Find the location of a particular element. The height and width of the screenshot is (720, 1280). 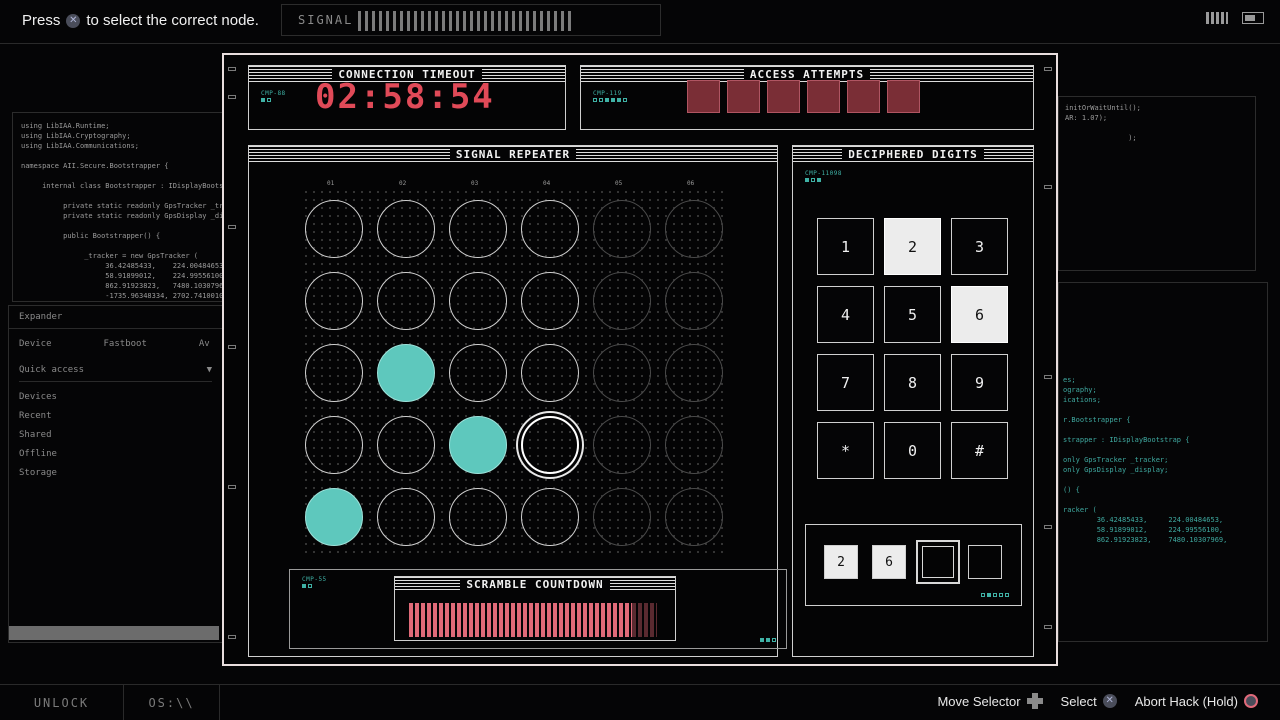

deciphered-title: DECIPHERED DIGITS is located at coordinates (913, 154).